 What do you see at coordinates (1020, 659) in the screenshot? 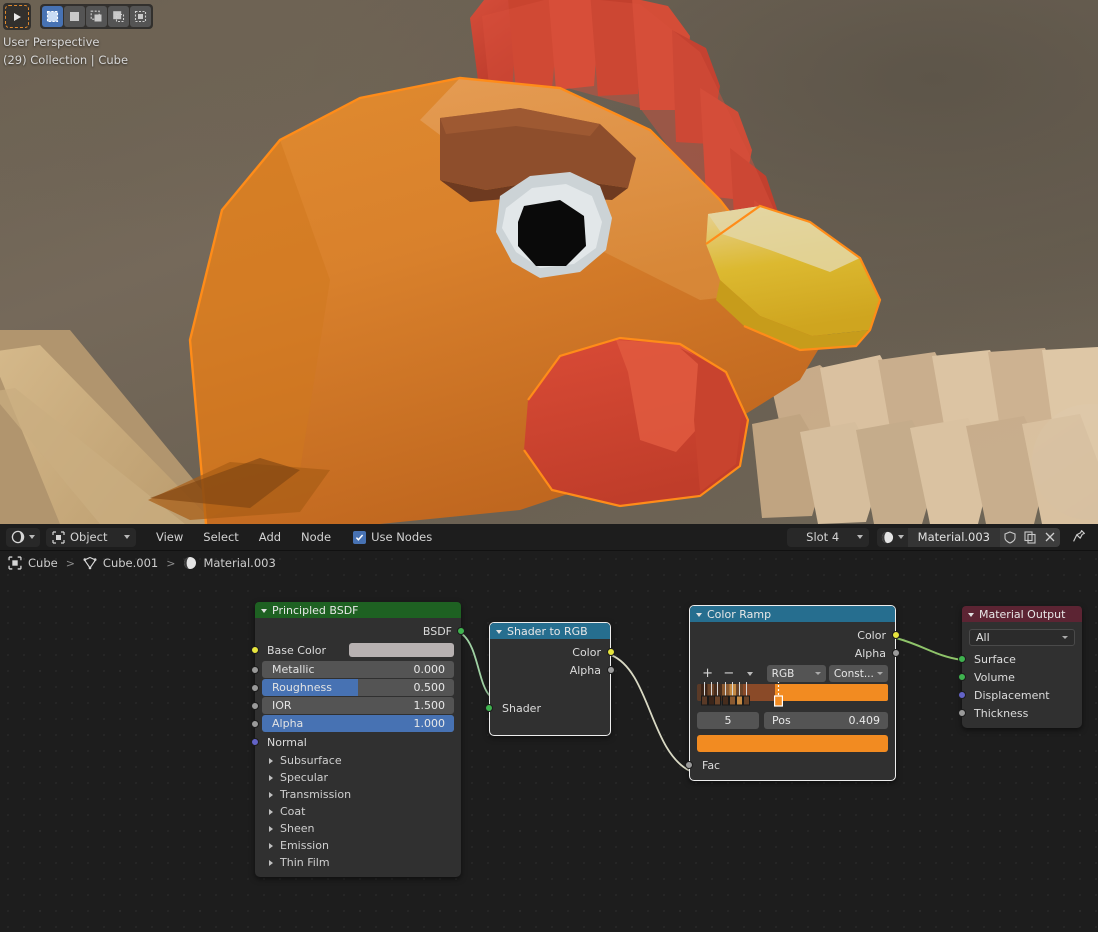
I see `input-surface: Surface` at bounding box center [1020, 659].